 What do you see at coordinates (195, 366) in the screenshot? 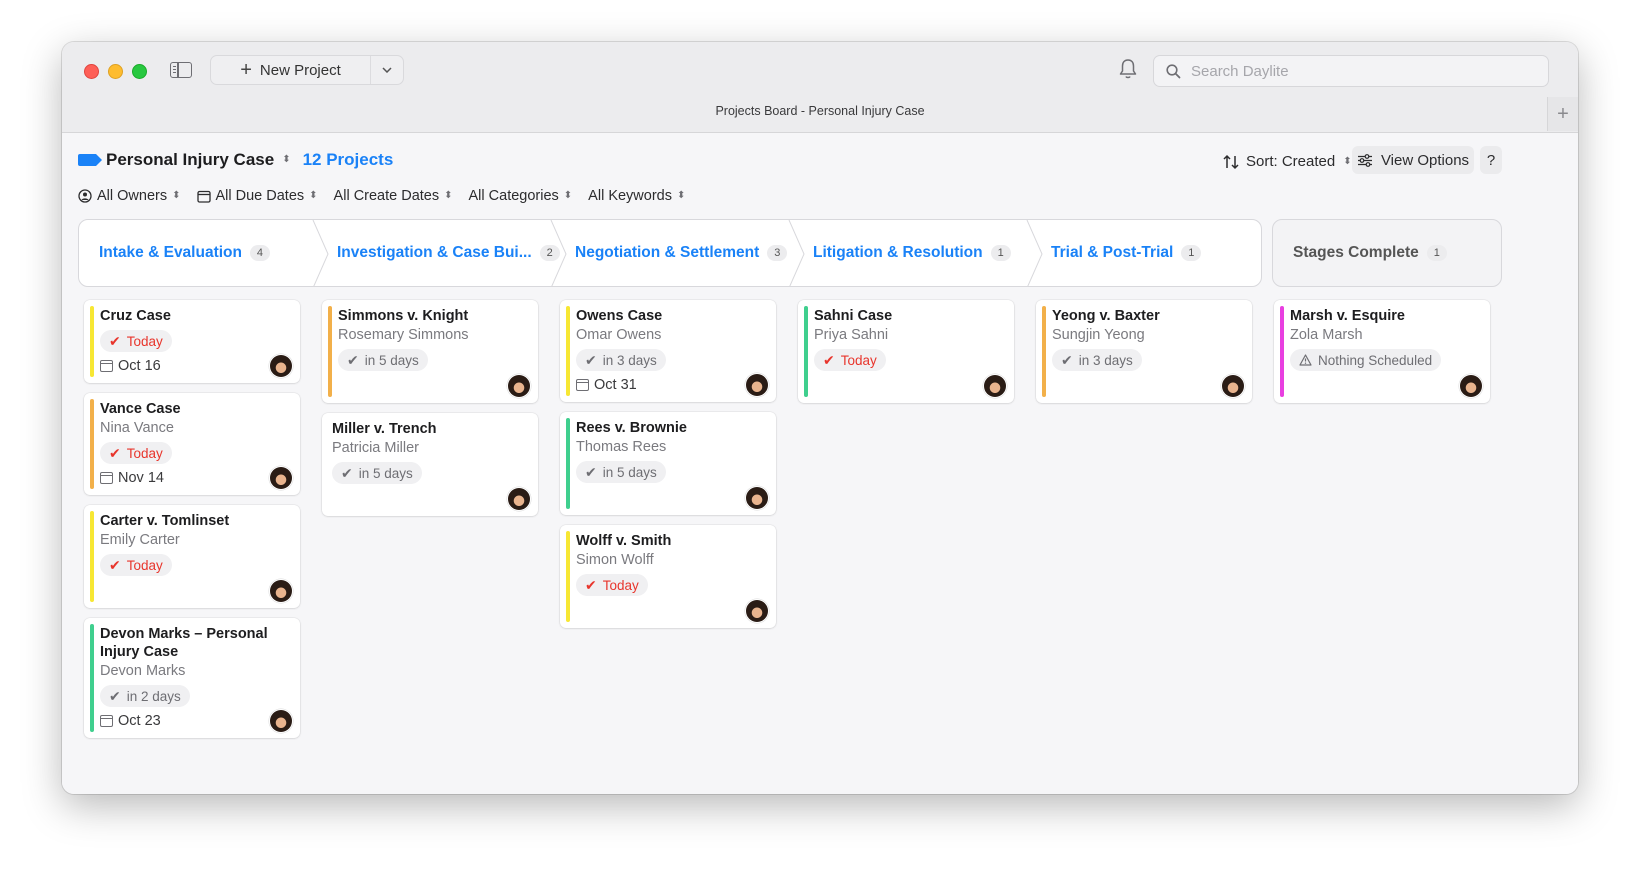
I see `card-date: Oct 16` at bounding box center [195, 366].